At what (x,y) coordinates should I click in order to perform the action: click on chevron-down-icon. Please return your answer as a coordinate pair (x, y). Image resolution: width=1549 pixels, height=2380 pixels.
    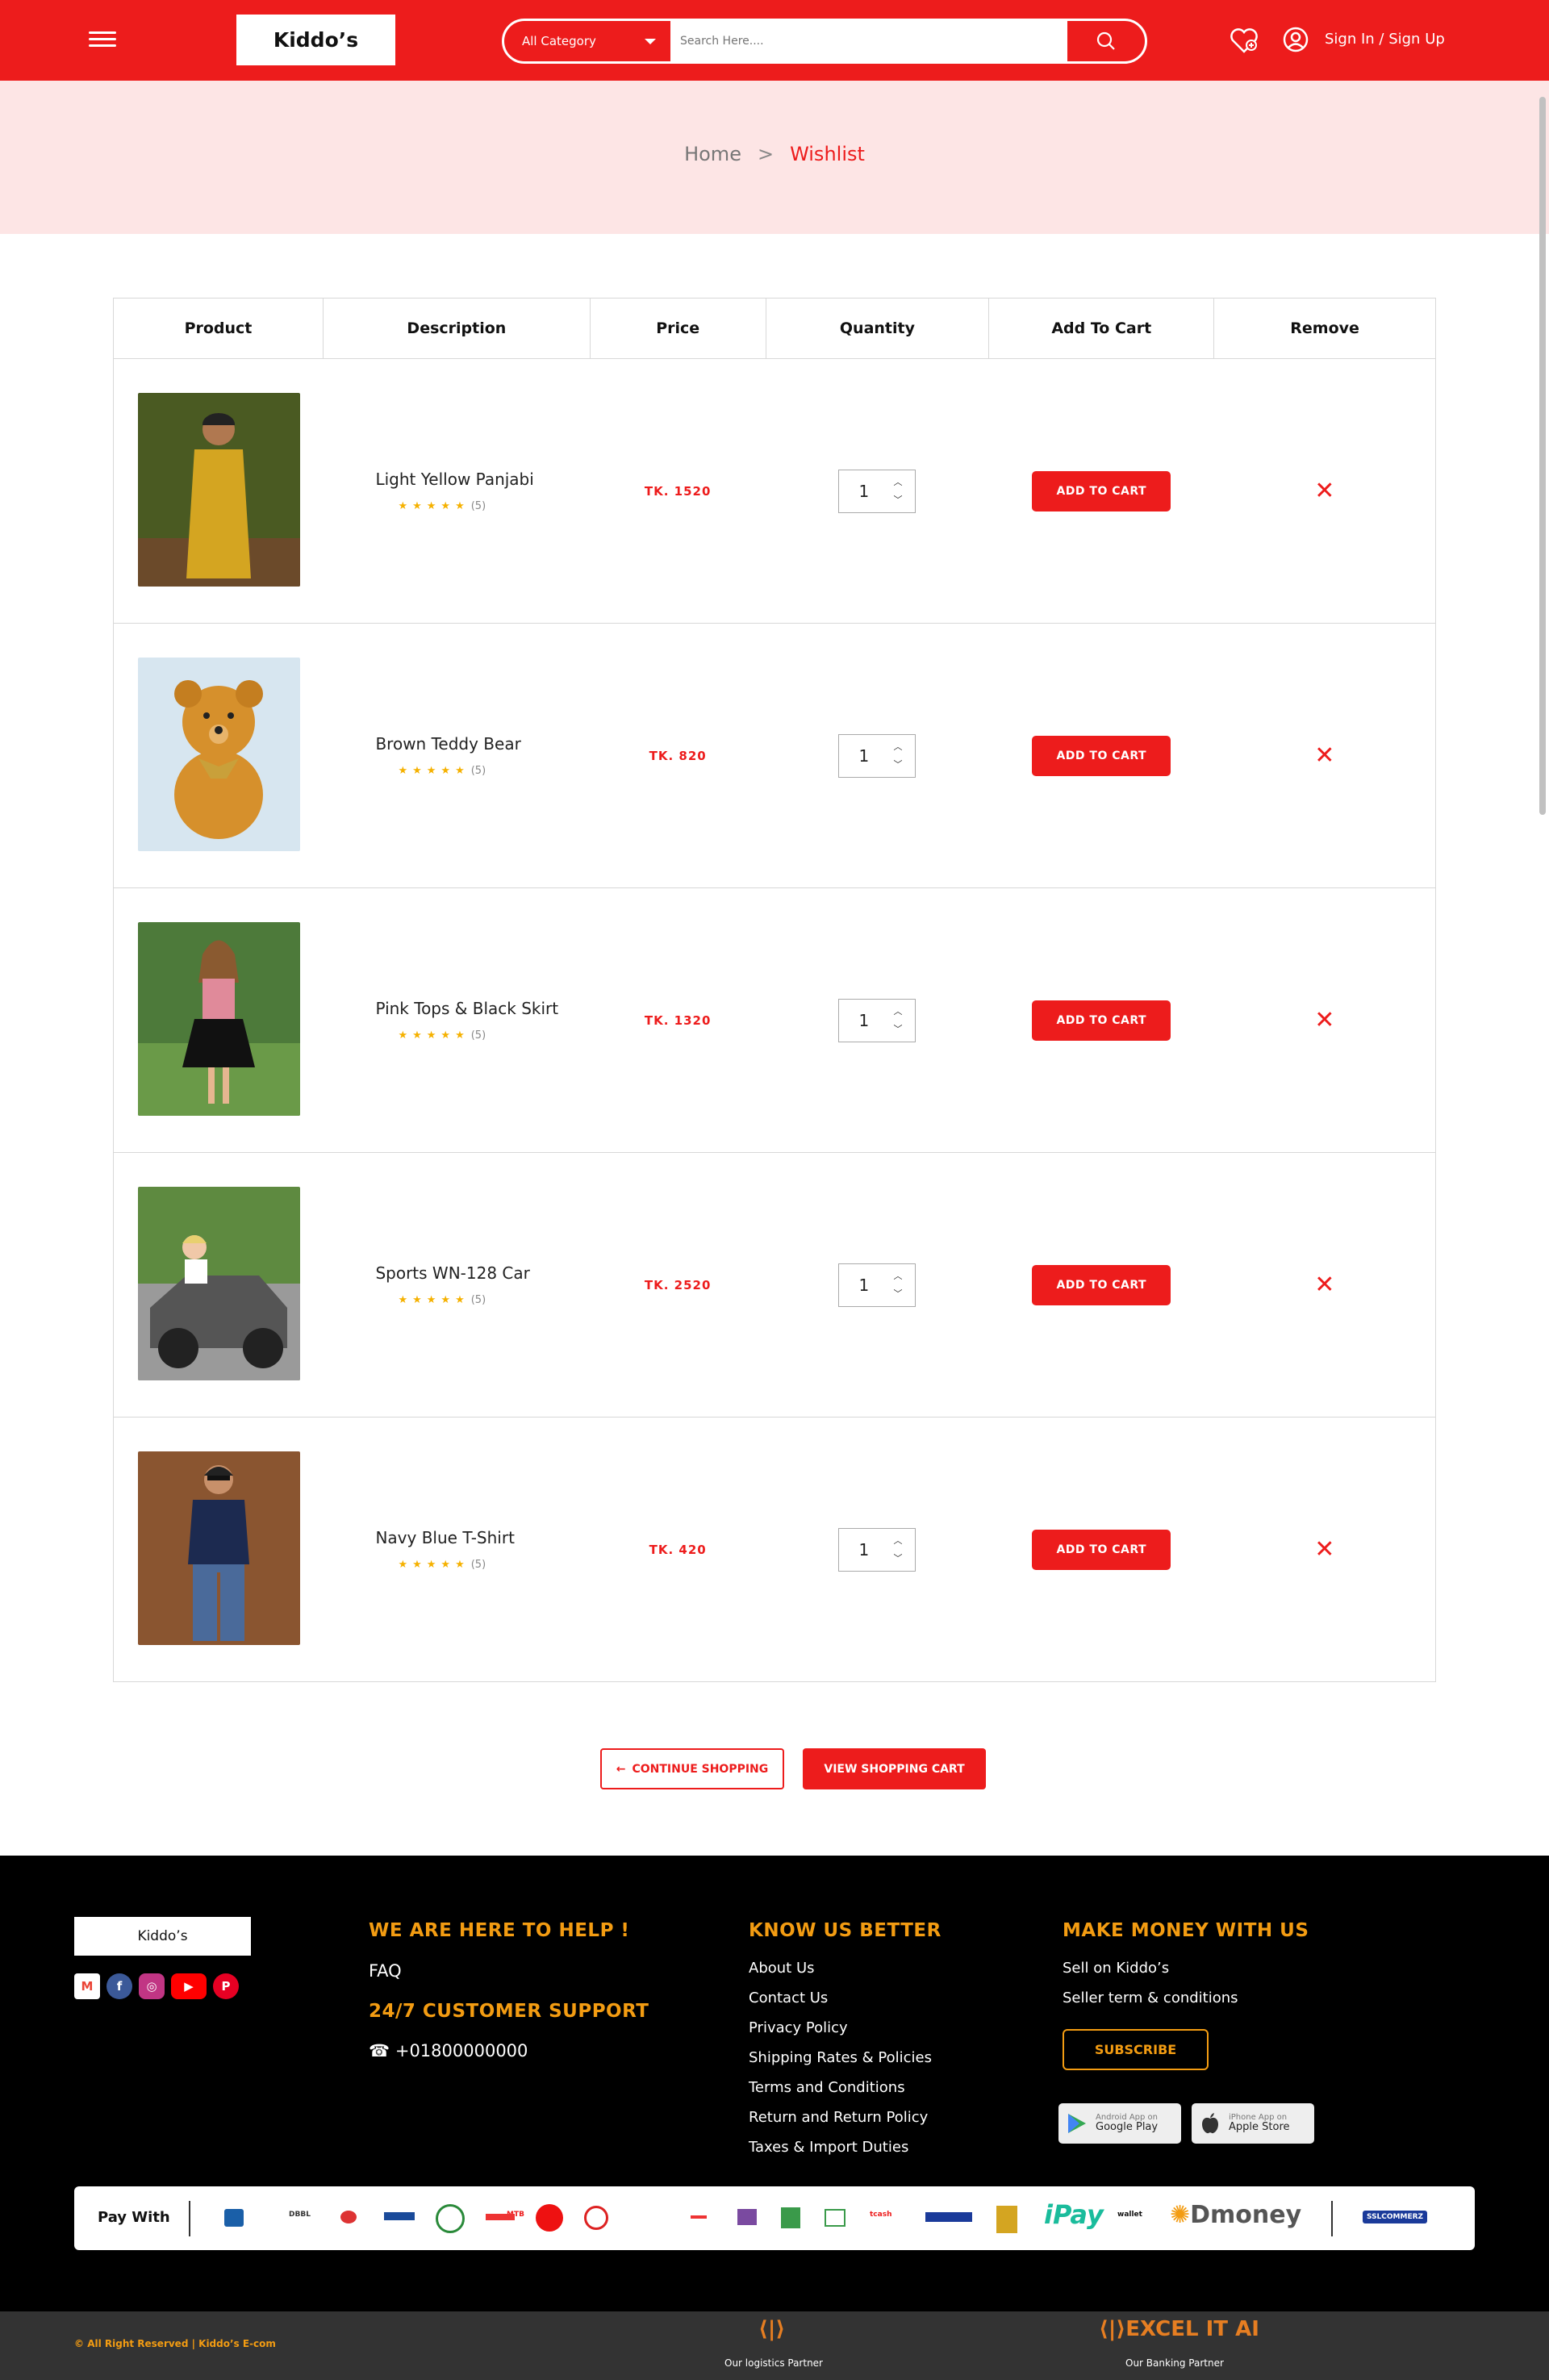
    Looking at the image, I should click on (650, 42).